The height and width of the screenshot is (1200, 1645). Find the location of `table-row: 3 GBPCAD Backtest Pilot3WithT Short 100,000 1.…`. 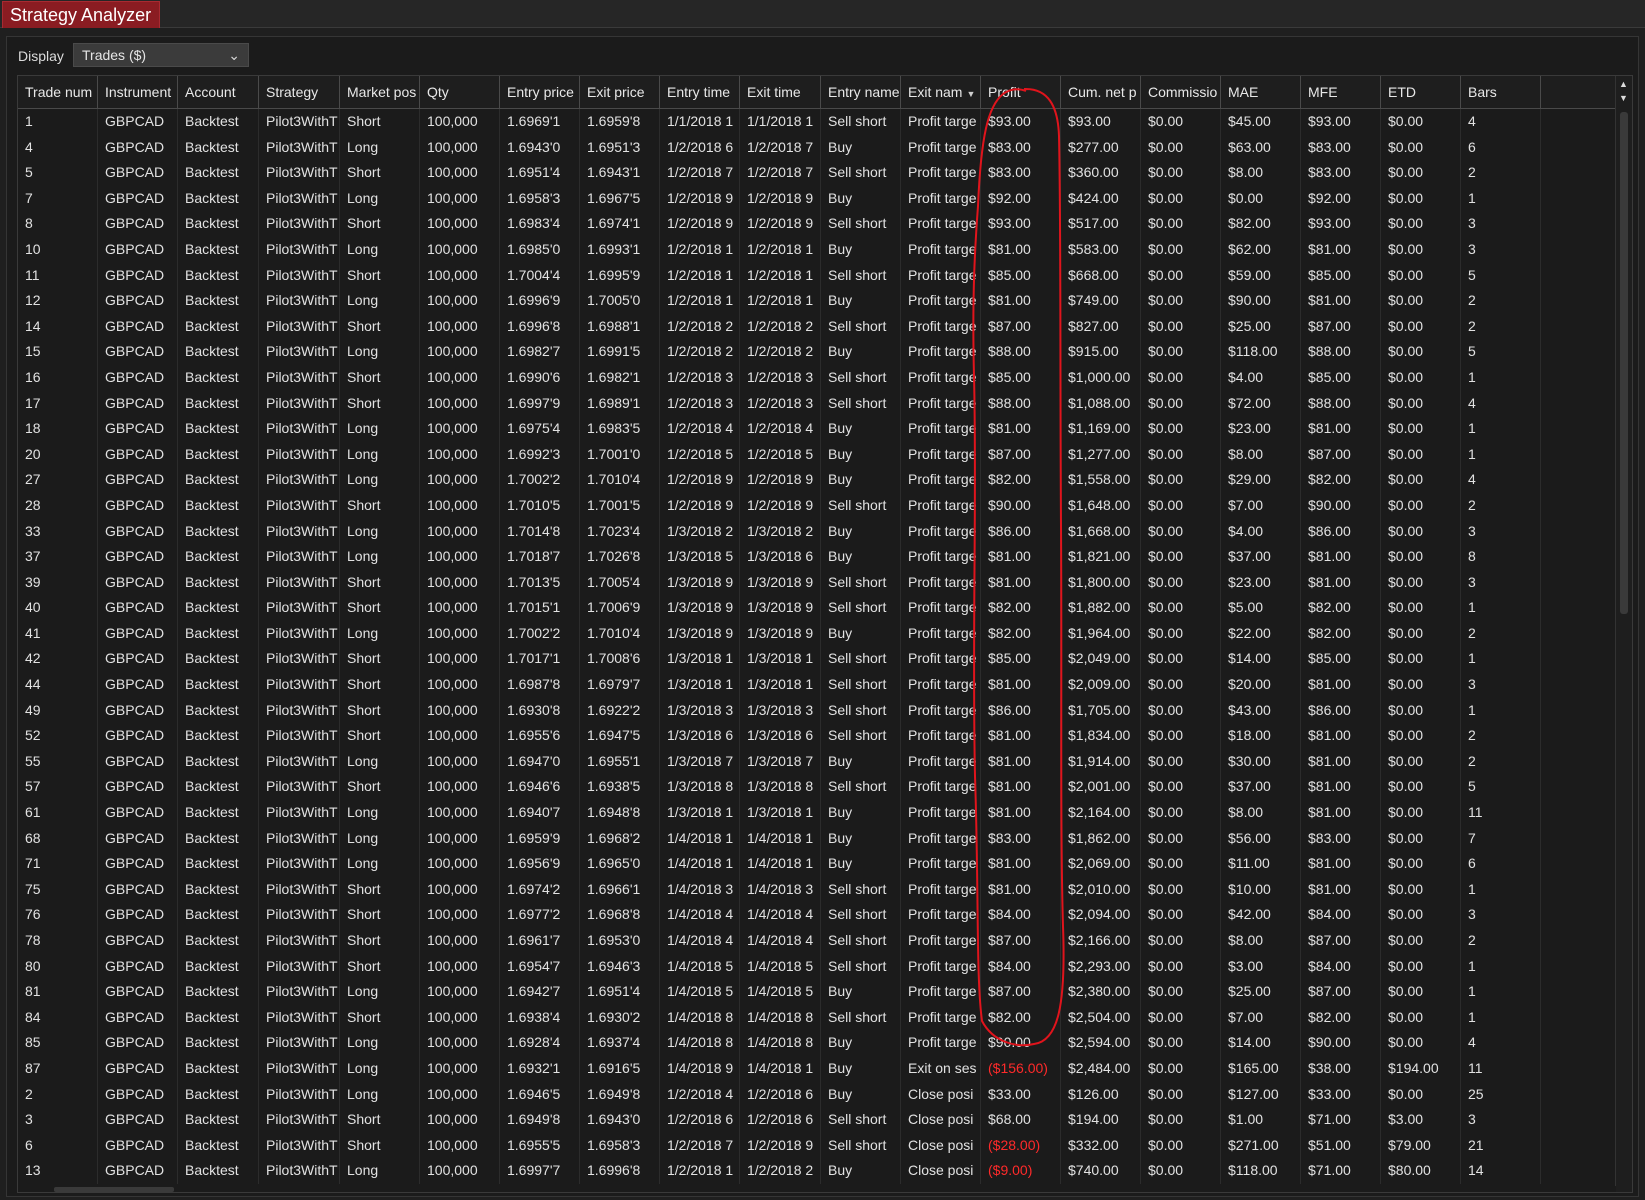

table-row: 3 GBPCAD Backtest Pilot3WithT Short 100,000 1.… is located at coordinates (817, 1120).